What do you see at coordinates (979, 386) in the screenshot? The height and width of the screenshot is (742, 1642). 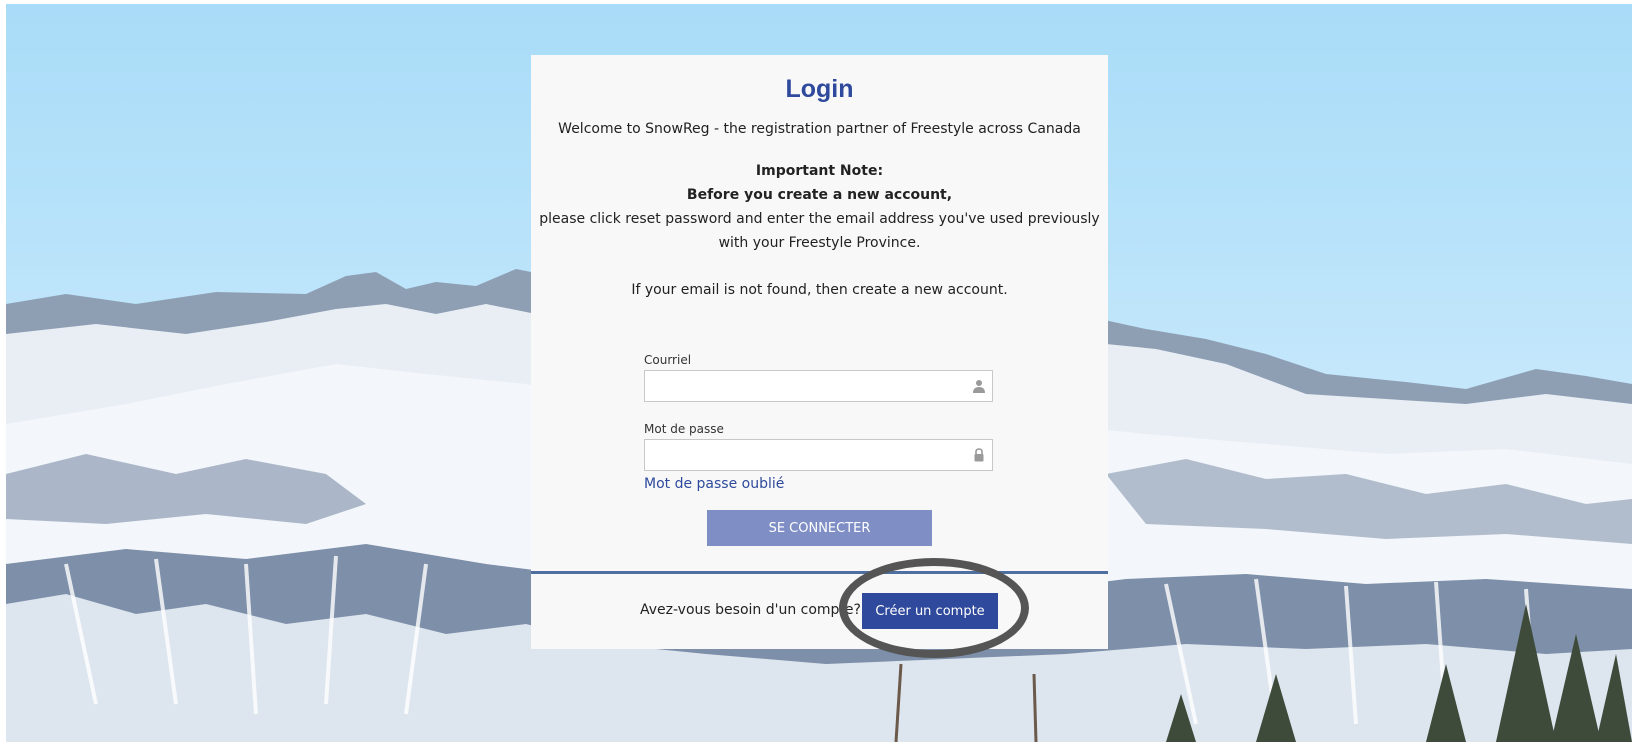 I see `user-icon` at bounding box center [979, 386].